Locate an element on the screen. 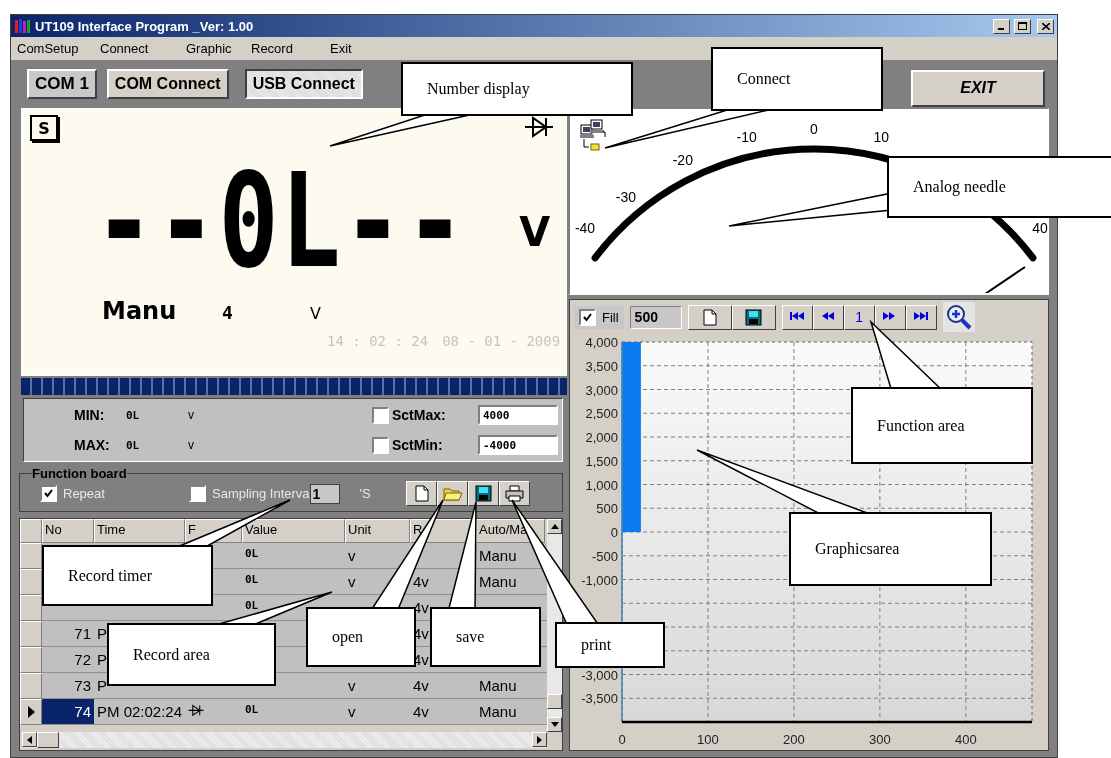 The height and width of the screenshot is (758, 1111). table-cell-text: 71 is located at coordinates (82, 634).